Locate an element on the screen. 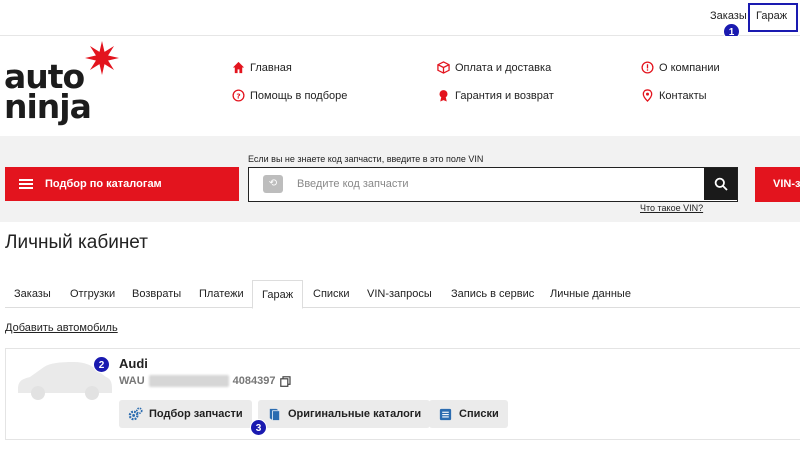 The image size is (800, 449). tab-orders: Заказы is located at coordinates (32, 294).